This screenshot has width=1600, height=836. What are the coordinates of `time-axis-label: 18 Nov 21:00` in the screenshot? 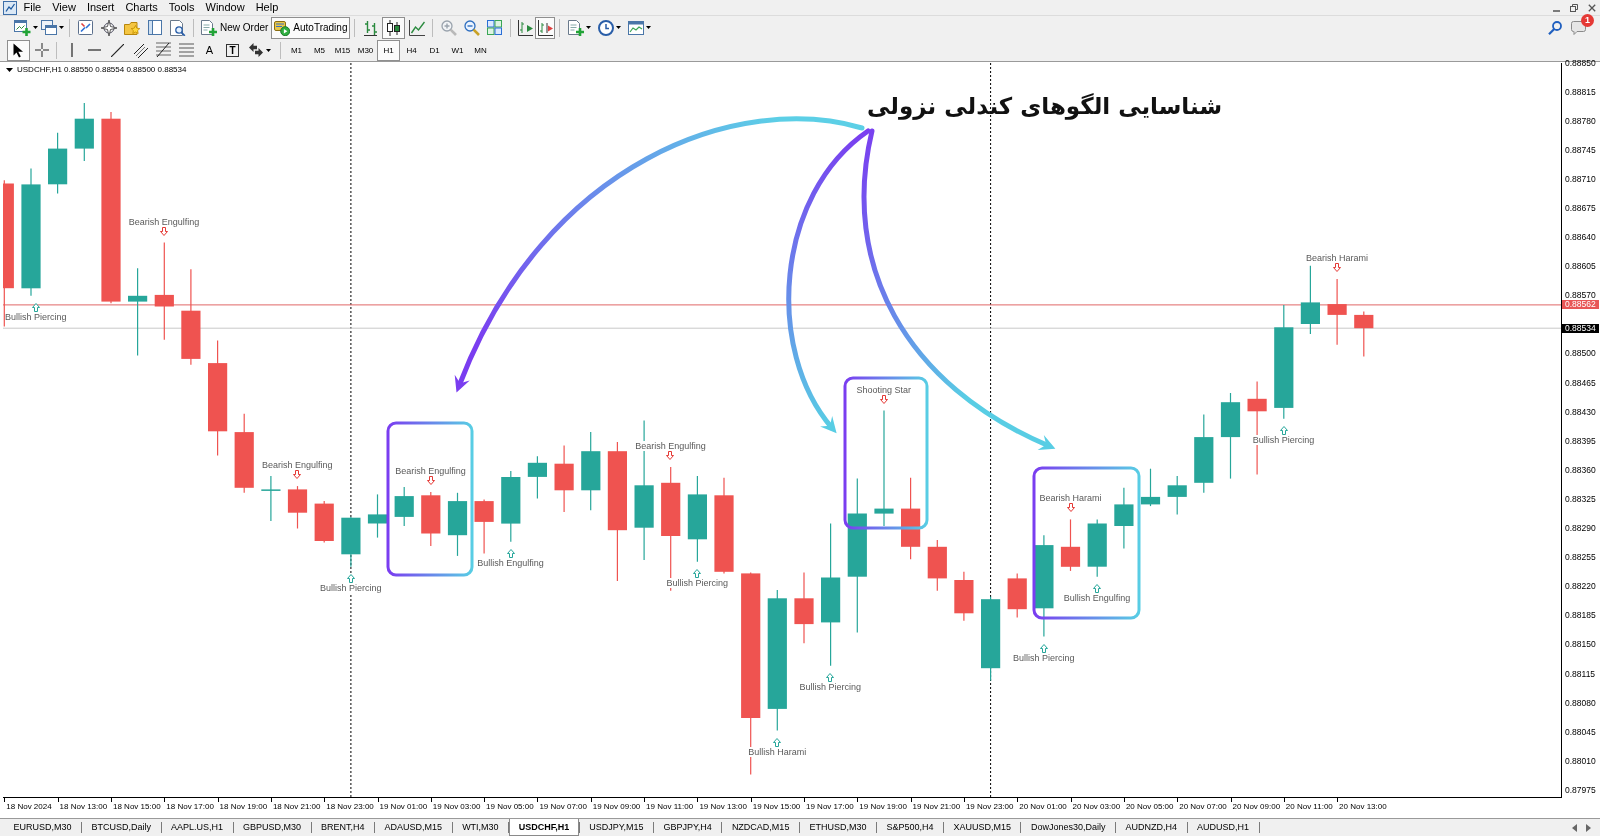 It's located at (295, 805).